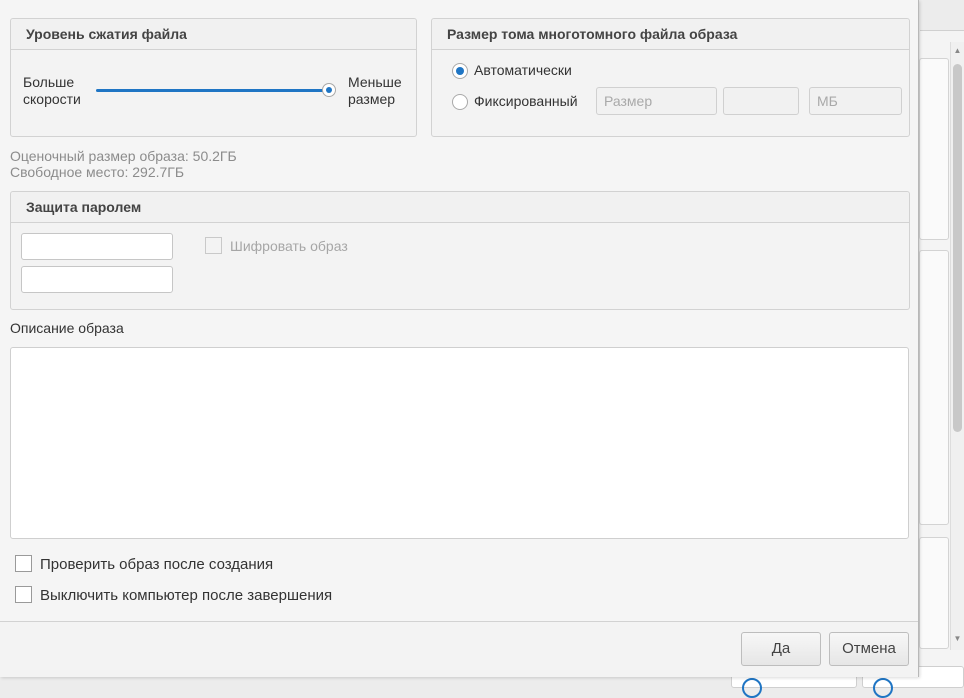 The height and width of the screenshot is (698, 964). I want to click on shutdown-checkbox, so click(23, 594).